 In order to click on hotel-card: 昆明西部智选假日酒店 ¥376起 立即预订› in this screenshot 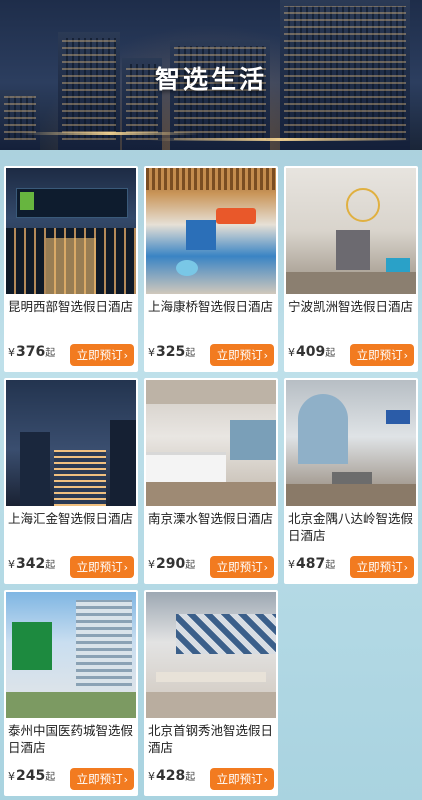, I will do `click(71, 269)`.